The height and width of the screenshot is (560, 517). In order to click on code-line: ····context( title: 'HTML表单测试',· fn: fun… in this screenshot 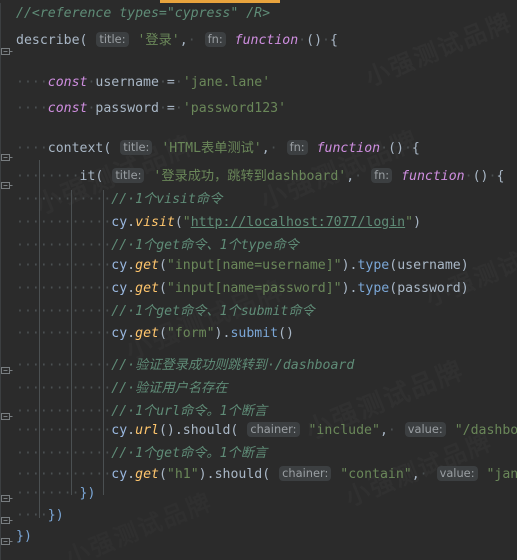, I will do `click(218, 149)`.